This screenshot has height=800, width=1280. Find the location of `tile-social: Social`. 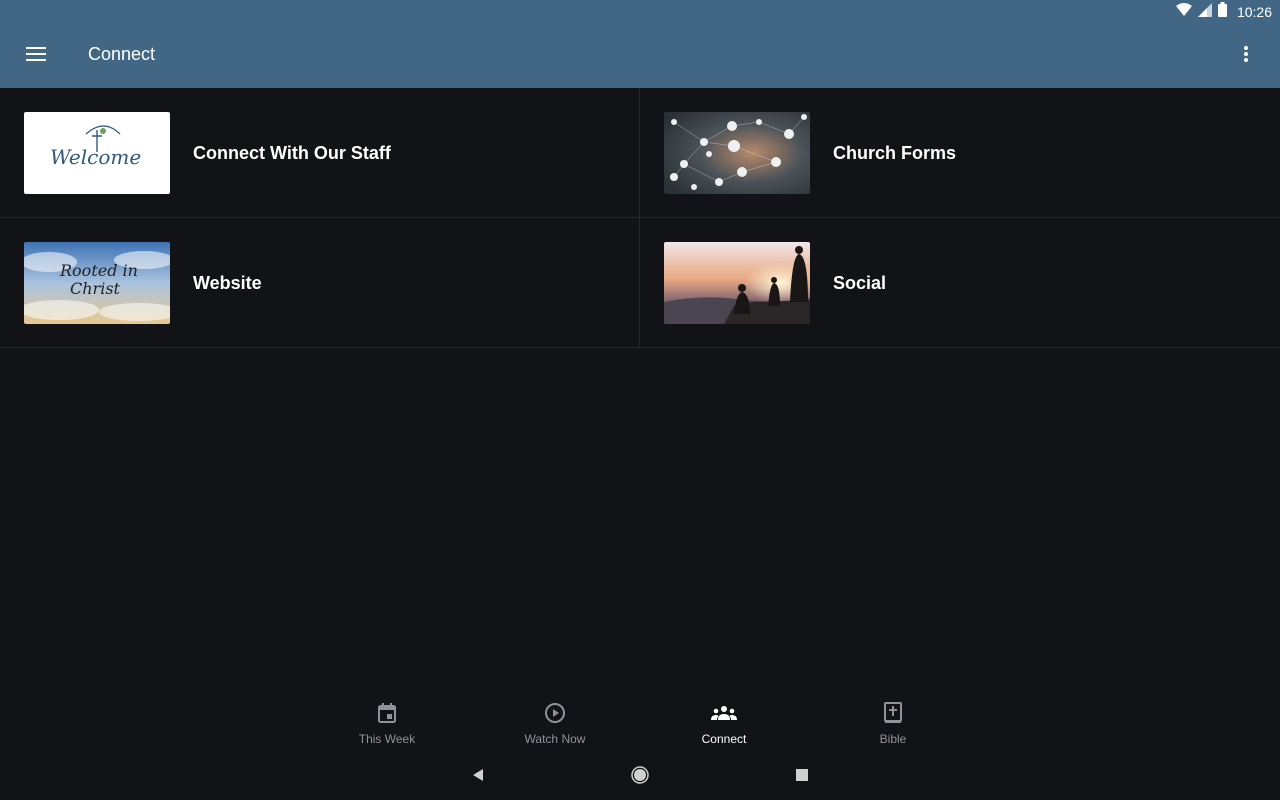

tile-social: Social is located at coordinates (960, 283).